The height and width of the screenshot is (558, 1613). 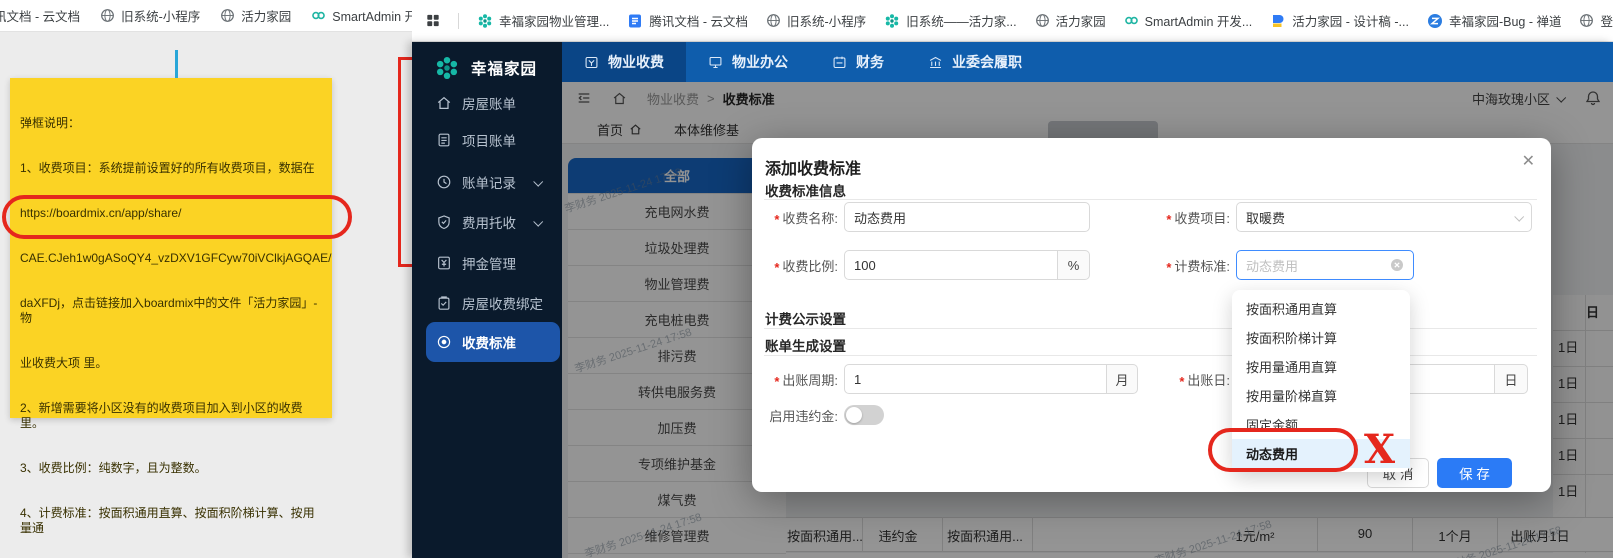 What do you see at coordinates (1131, 20) in the screenshot?
I see `smartadmin-icon` at bounding box center [1131, 20].